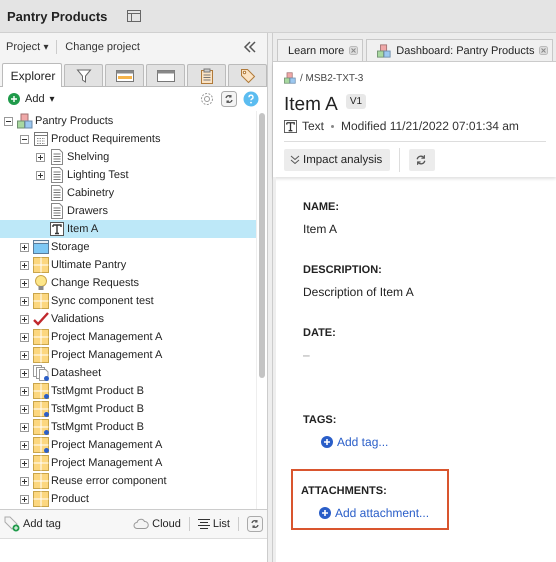 The width and height of the screenshot is (556, 562). What do you see at coordinates (12, 524) in the screenshot?
I see `tag-add-icon` at bounding box center [12, 524].